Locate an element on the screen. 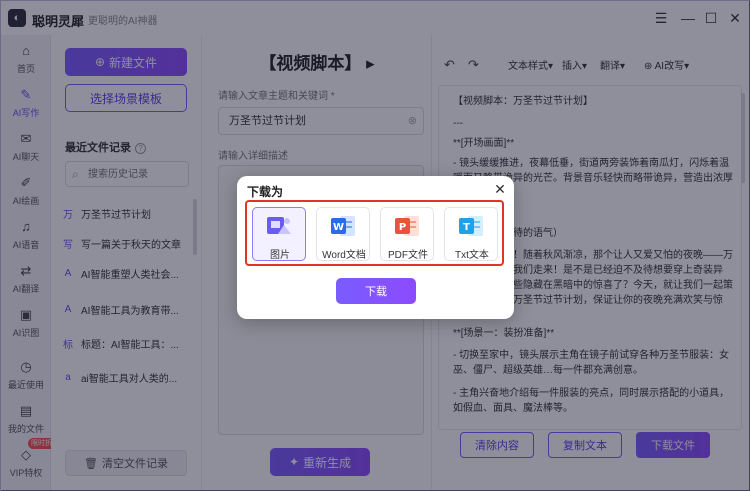 This screenshot has height=491, width=750. word-badge-letter: W is located at coordinates (338, 227).